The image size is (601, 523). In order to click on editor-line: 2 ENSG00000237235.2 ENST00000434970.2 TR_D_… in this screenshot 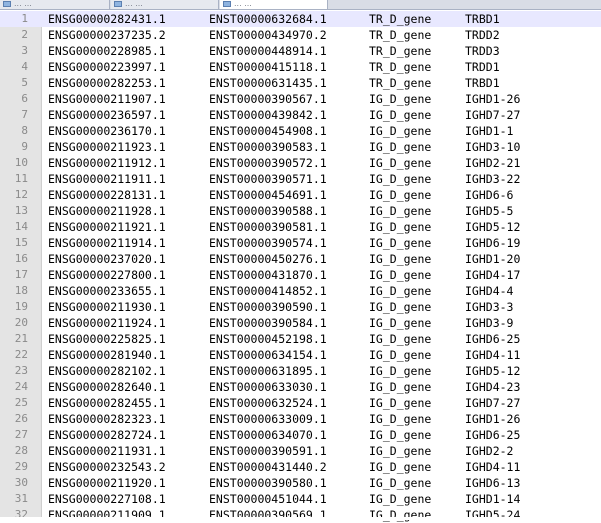, I will do `click(300, 35)`.